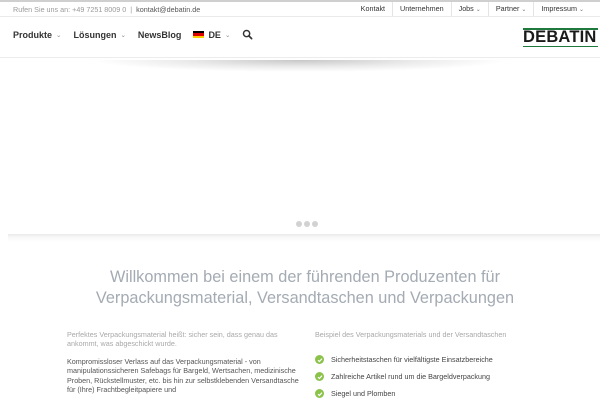 The width and height of the screenshot is (600, 402). I want to click on header-shadow, so click(300, 66).